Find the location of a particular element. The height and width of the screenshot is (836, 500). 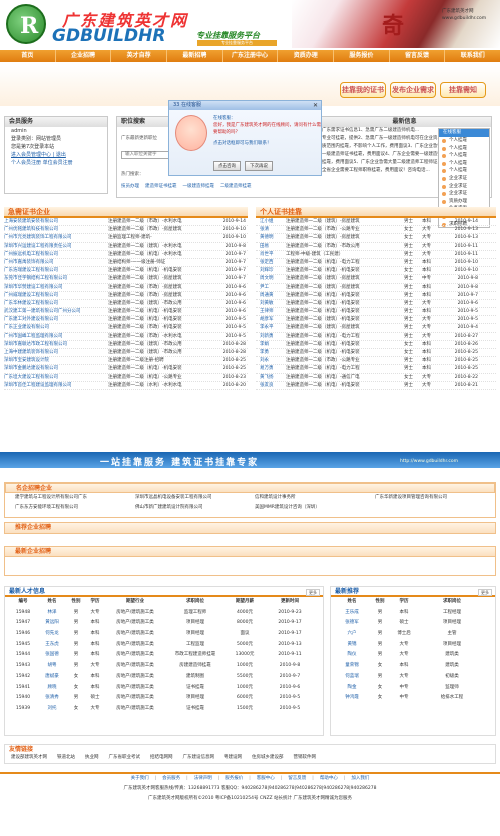

person-name: 江小姐 is located at coordinates (271, 221).